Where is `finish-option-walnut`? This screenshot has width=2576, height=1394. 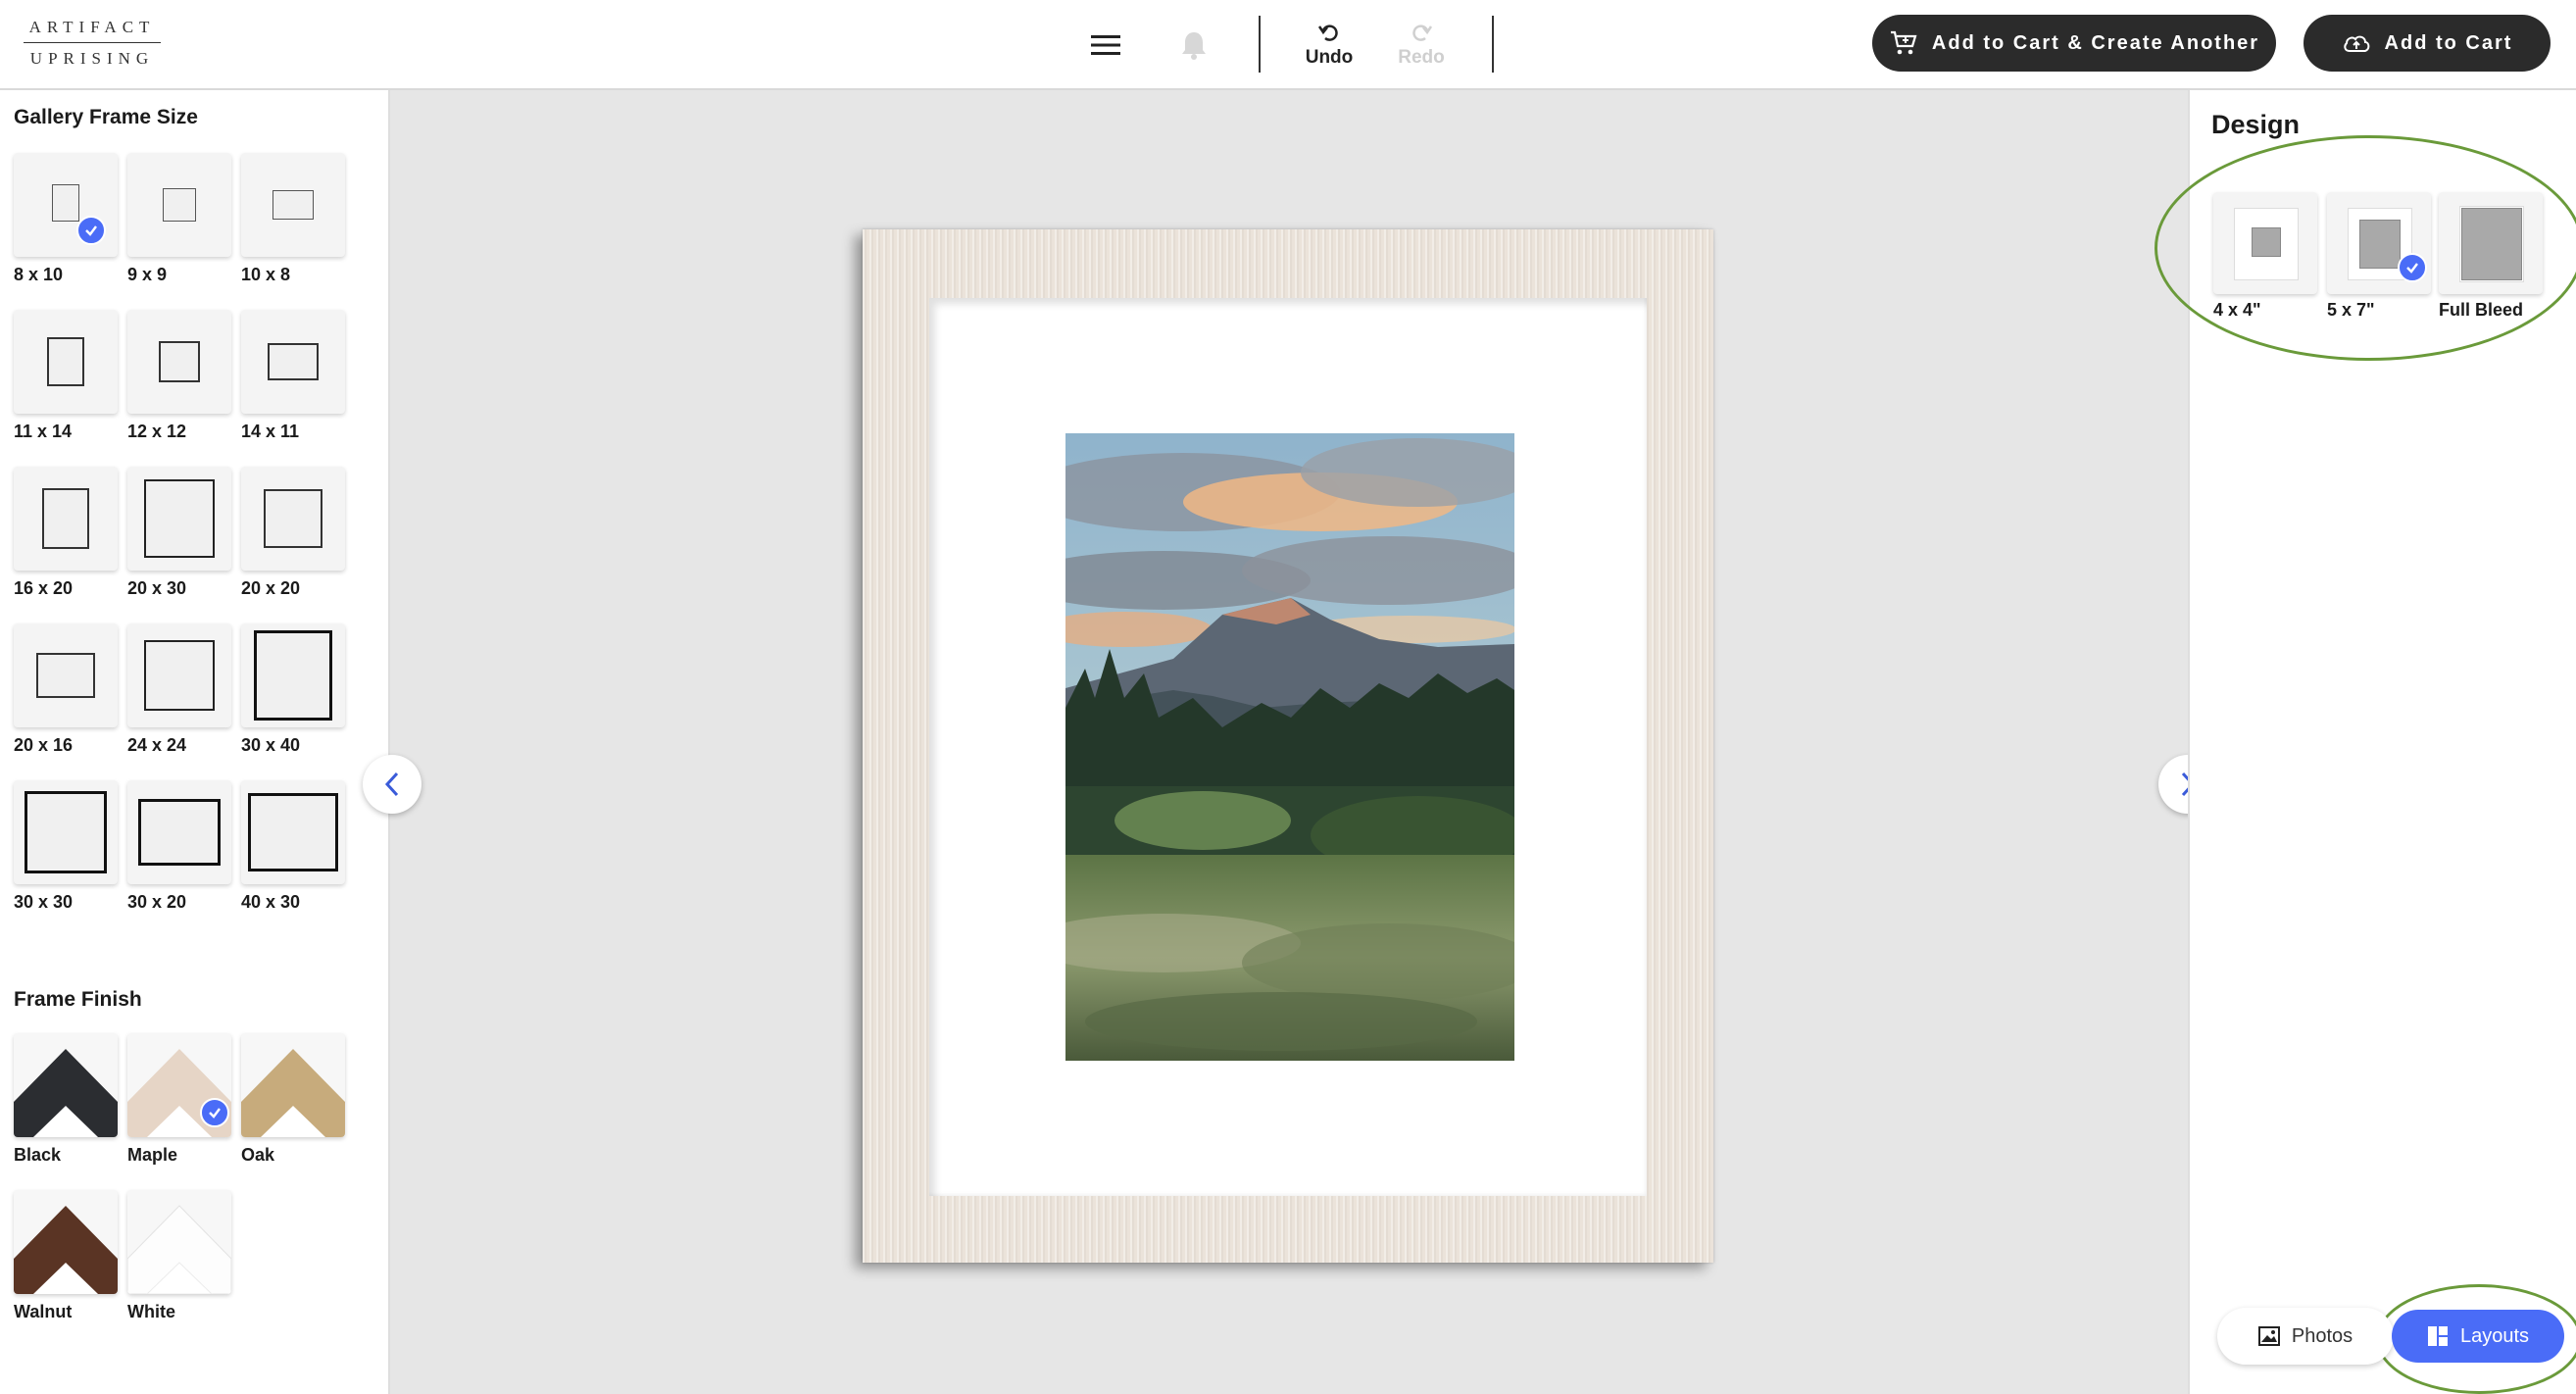
finish-option-walnut is located at coordinates (66, 1242).